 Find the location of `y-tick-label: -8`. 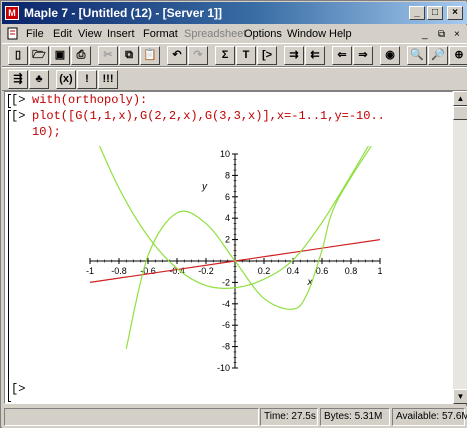

y-tick-label: -8 is located at coordinates (226, 347).